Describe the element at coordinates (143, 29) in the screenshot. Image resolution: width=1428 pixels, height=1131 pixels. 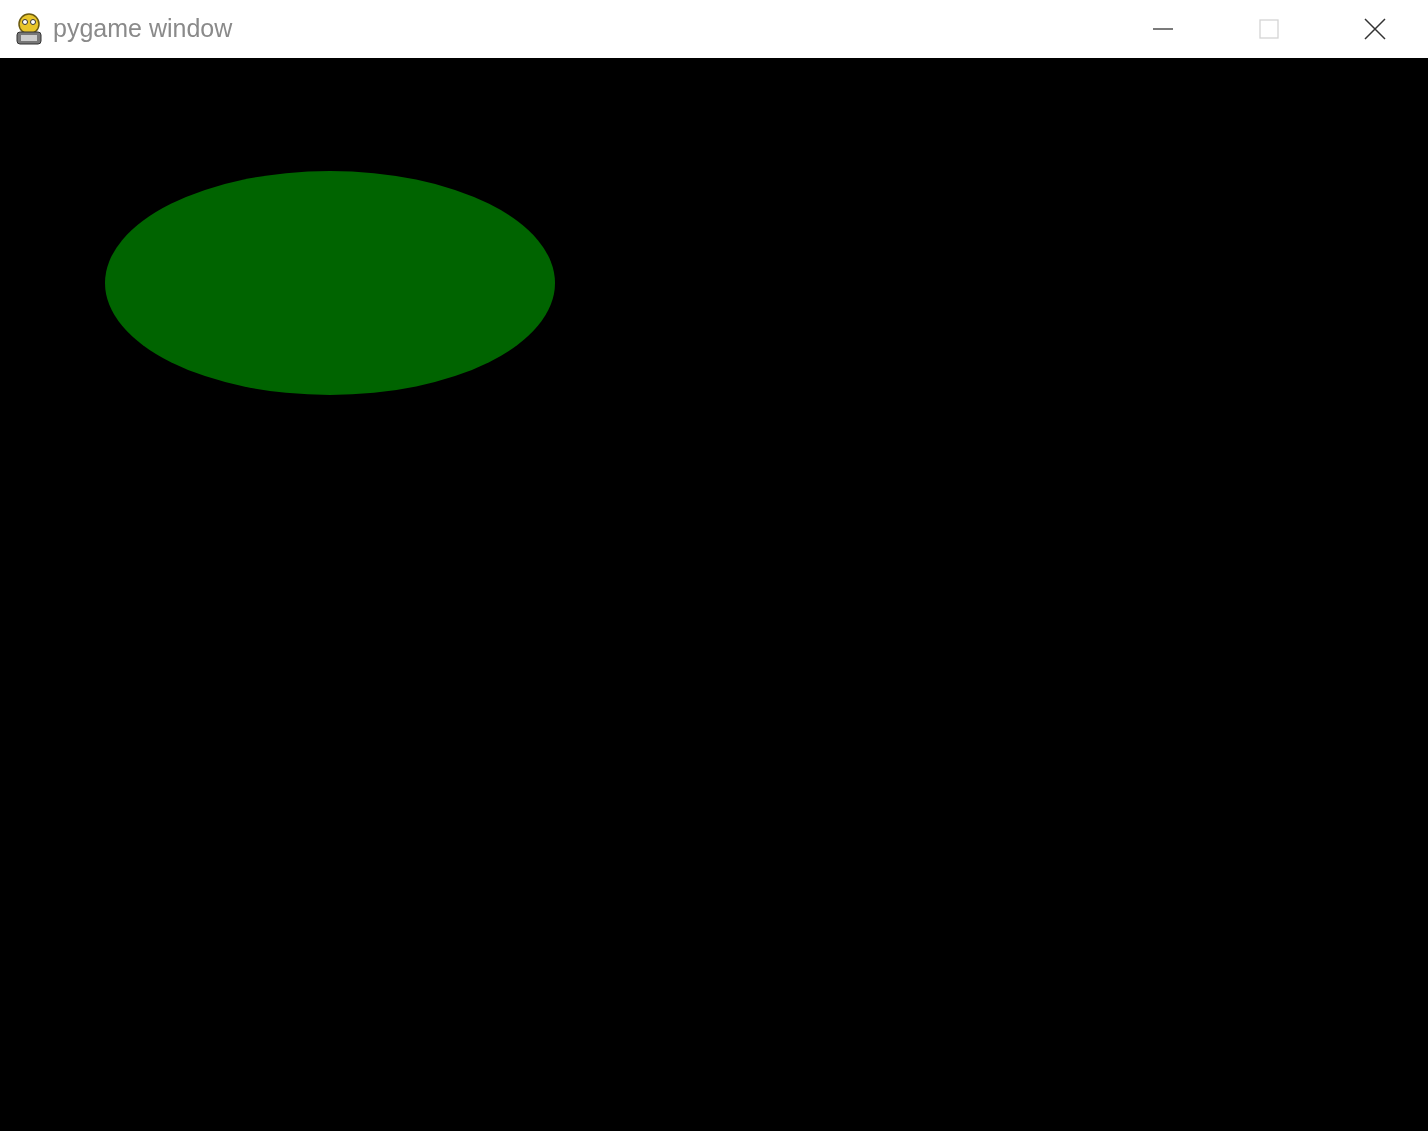
I see `window-title: pygame window` at that location.